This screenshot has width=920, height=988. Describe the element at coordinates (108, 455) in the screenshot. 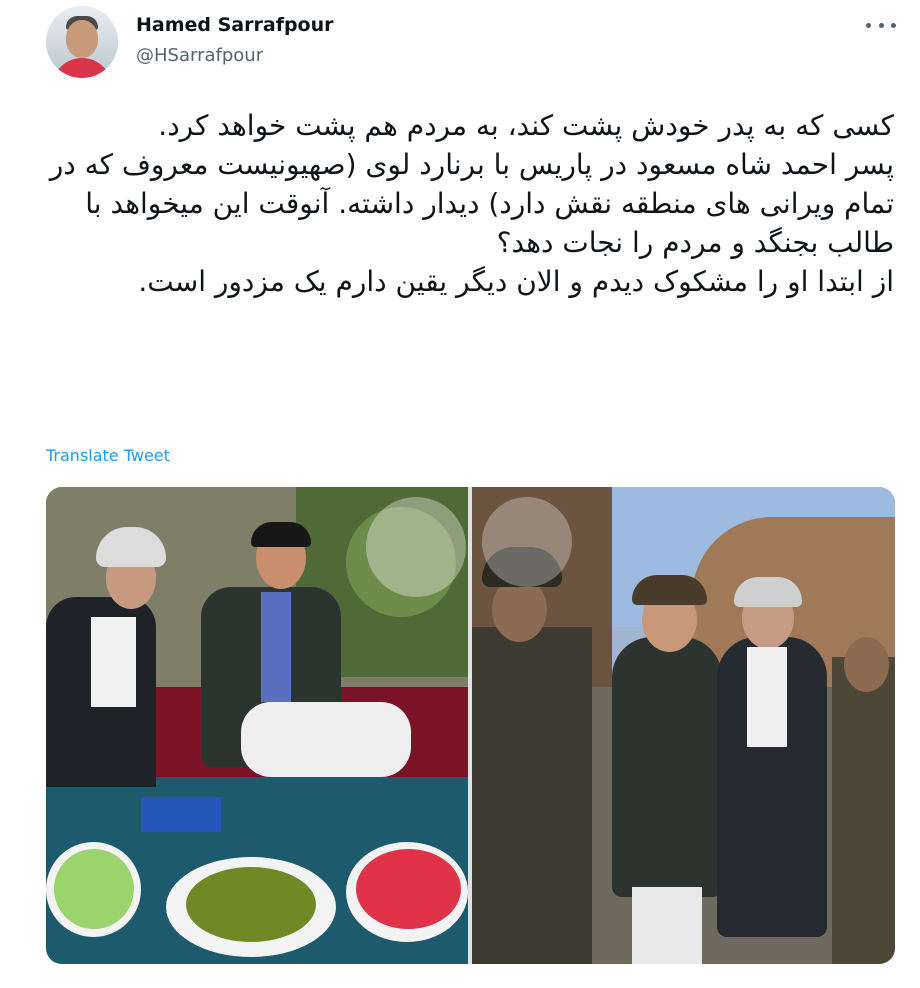

I see `translate-tweet-link: Translate Tweet` at that location.